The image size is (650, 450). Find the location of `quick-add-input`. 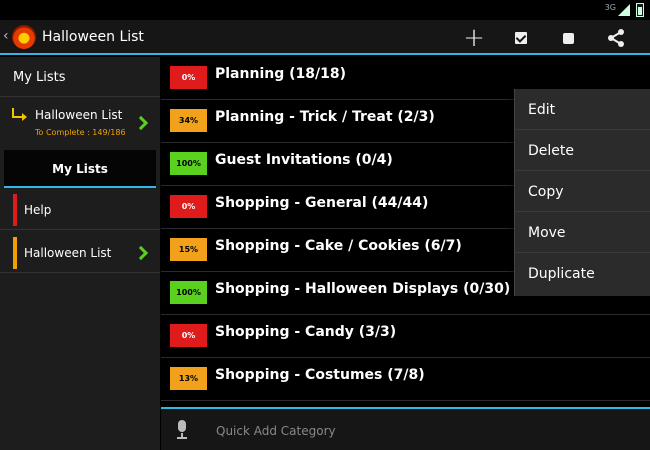

quick-add-input is located at coordinates (426, 431).